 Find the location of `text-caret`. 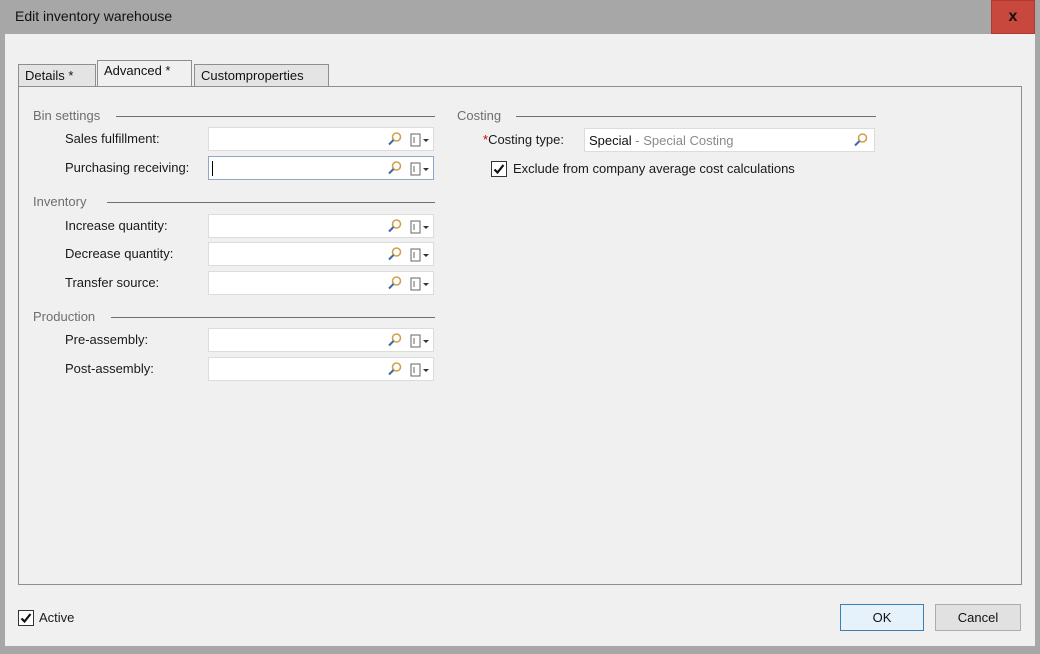

text-caret is located at coordinates (212, 168).